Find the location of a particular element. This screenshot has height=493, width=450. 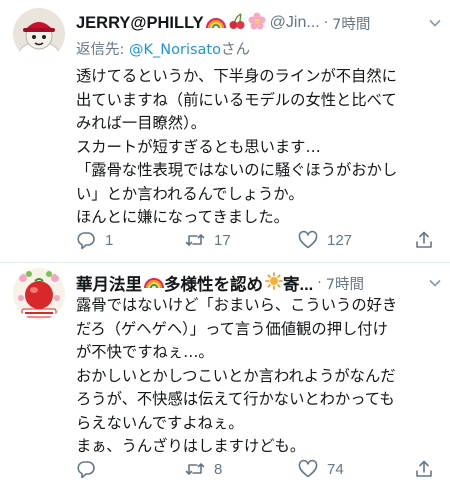

reply-to: 返信先: @K_Norisatoさん is located at coordinates (163, 48).